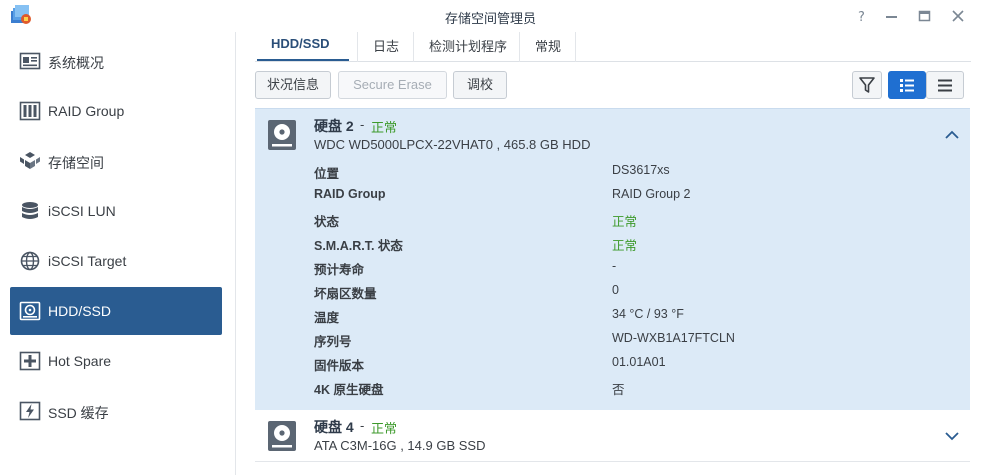 The image size is (981, 475). What do you see at coordinates (116, 311) in the screenshot?
I see `sidebar-item-hdd-ssd: HDD/SSD` at bounding box center [116, 311].